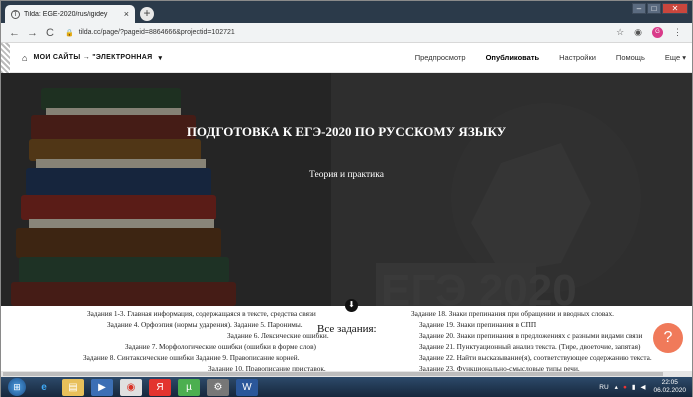 Image resolution: width=693 pixels, height=397 pixels. What do you see at coordinates (675, 57) in the screenshot?
I see `more-menu: Еще ▾` at bounding box center [675, 57].